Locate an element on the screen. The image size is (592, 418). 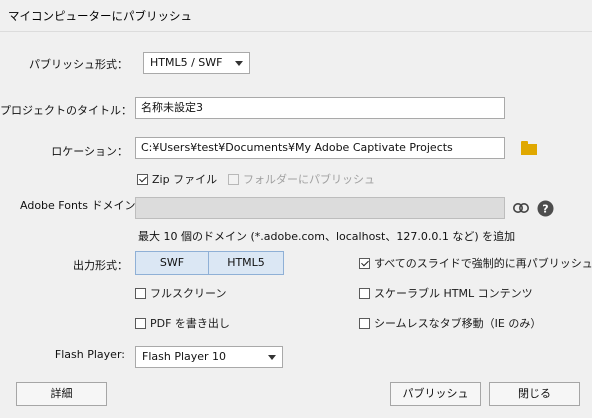
force-republish-checkbox is located at coordinates (364, 263).